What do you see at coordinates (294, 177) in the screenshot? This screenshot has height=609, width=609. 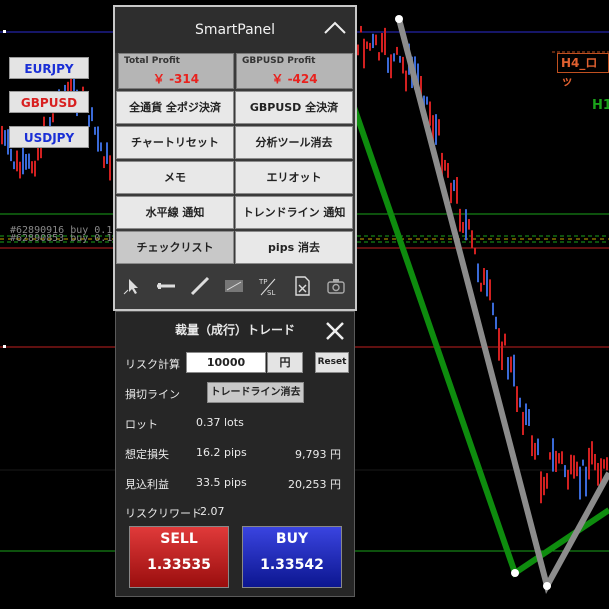 I see `elliott-button: エリオット` at bounding box center [294, 177].